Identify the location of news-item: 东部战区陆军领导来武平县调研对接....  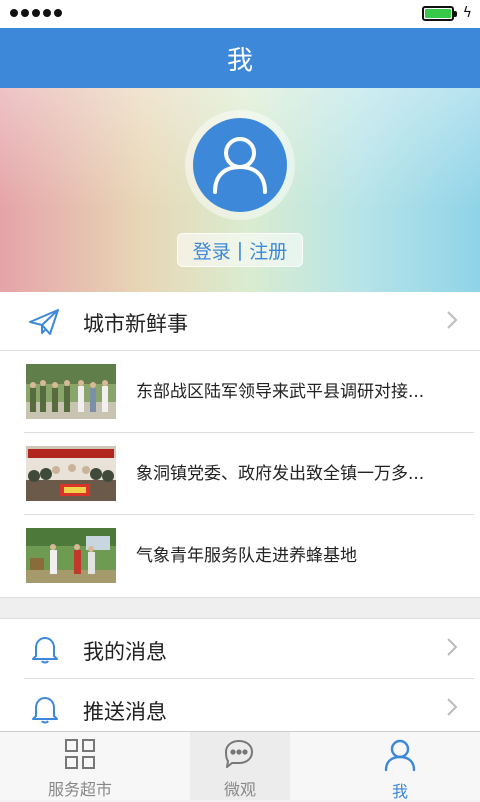
(240, 392).